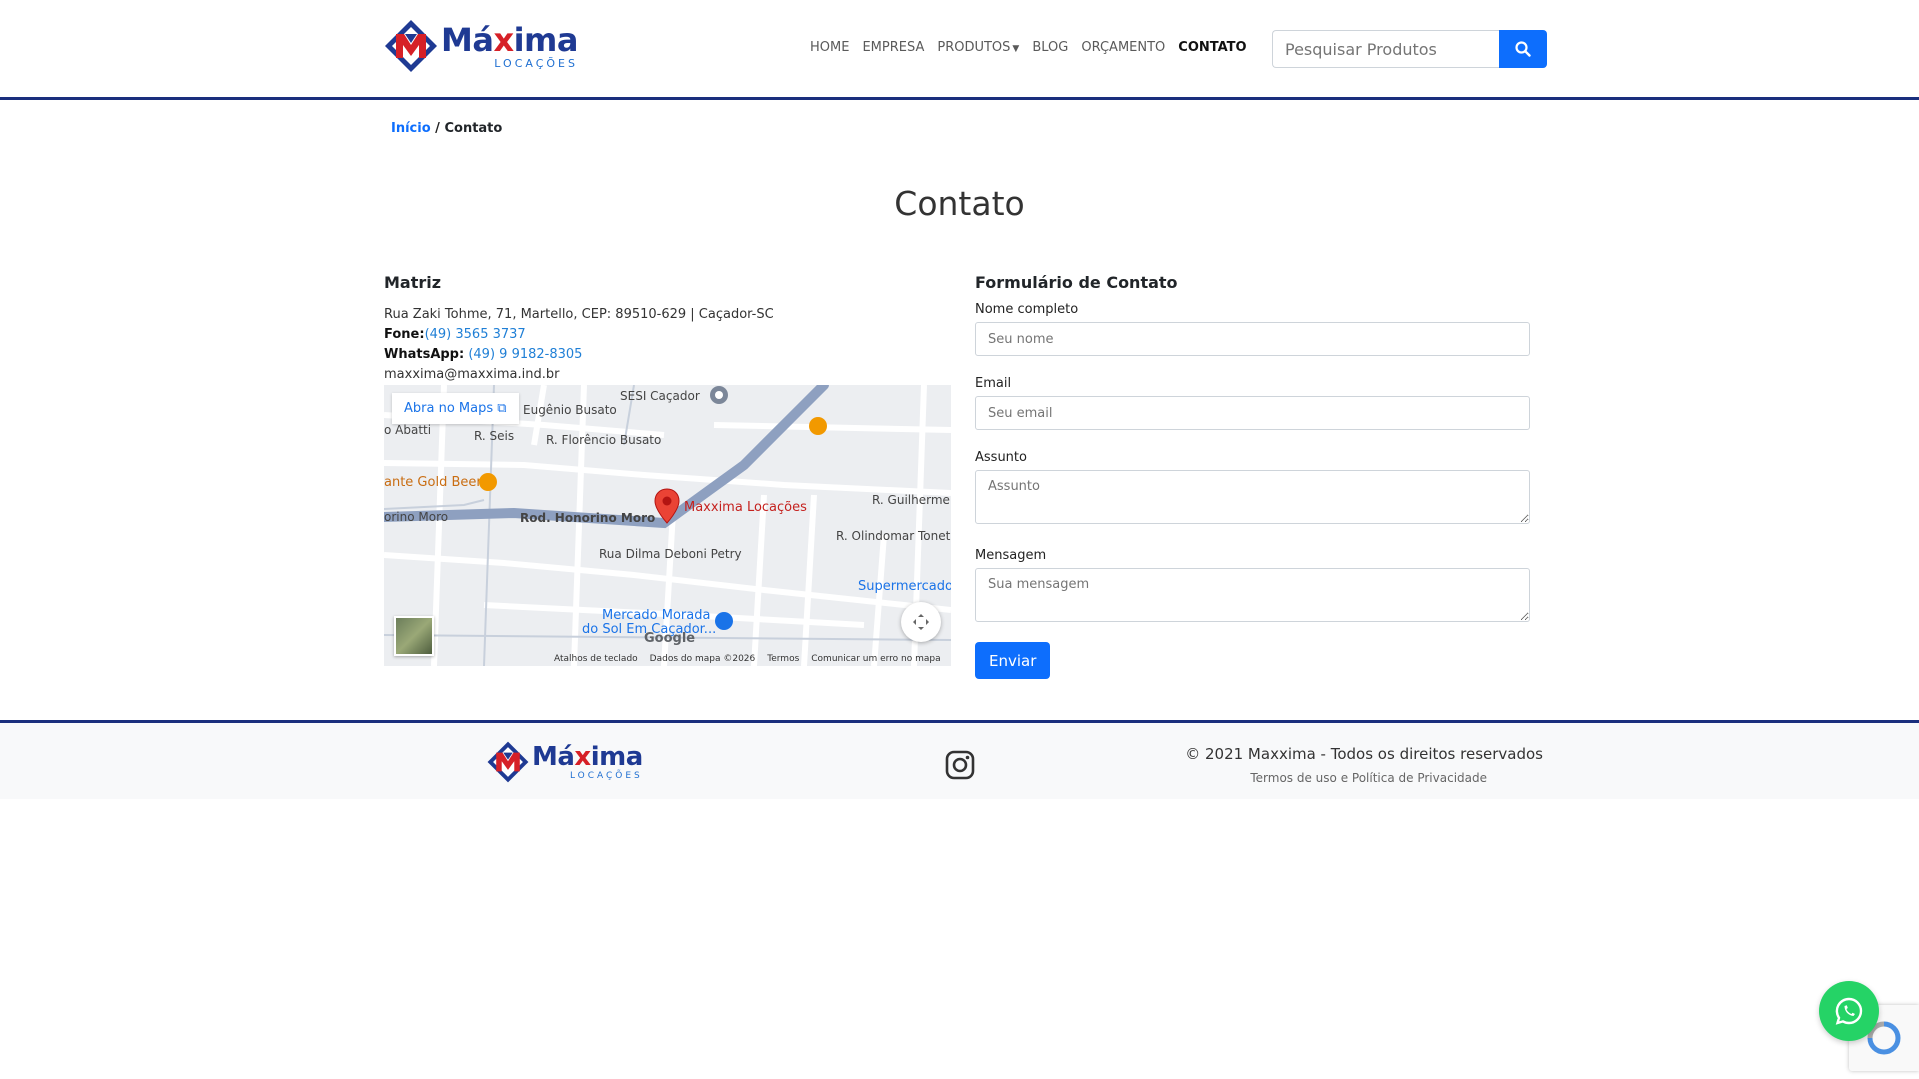 This screenshot has width=1919, height=1079. I want to click on instagram-icon, so click(960, 765).